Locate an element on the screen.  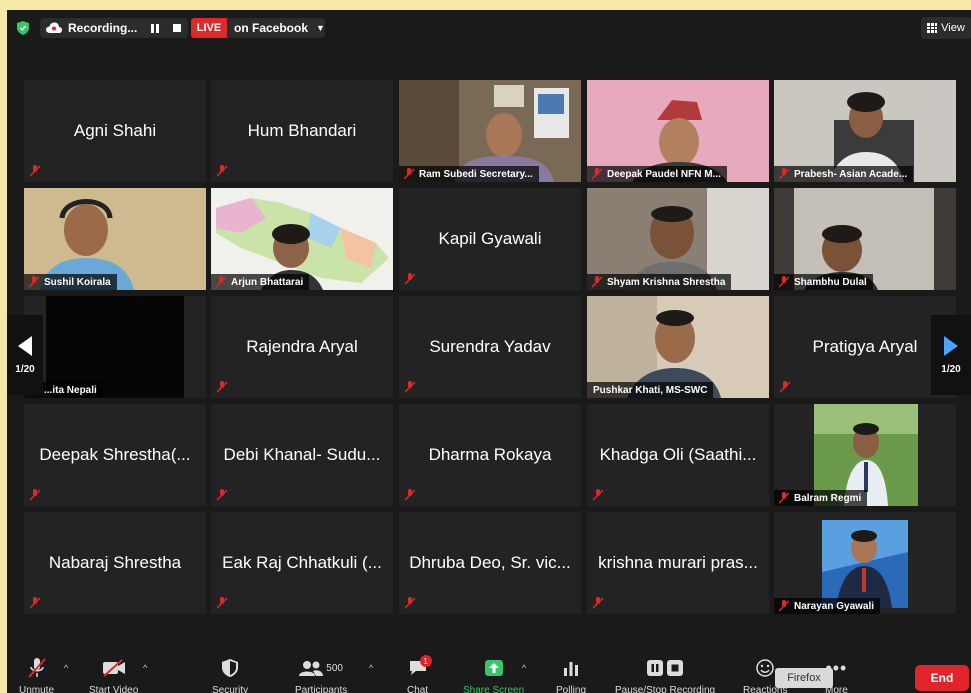
poll-icon is located at coordinates (571, 669).